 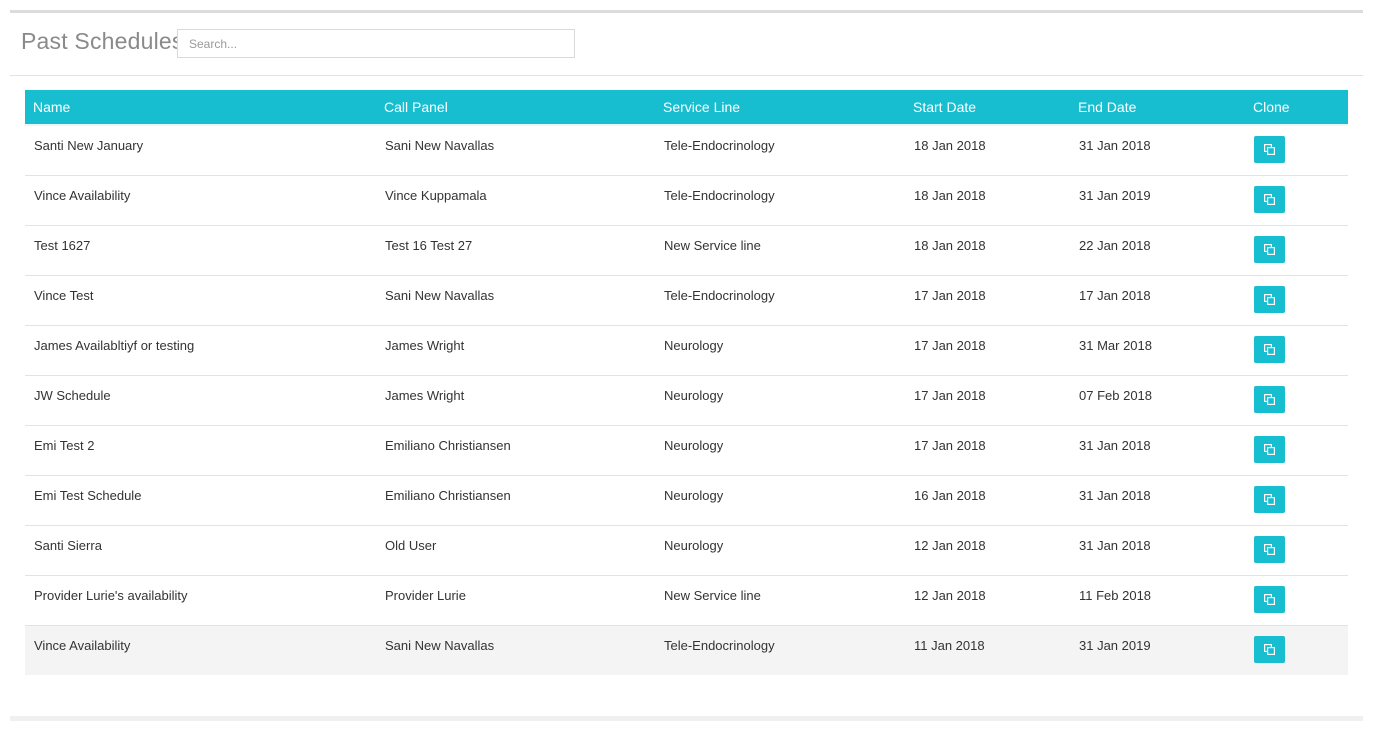 I want to click on cell-name: Emi Test 2, so click(x=64, y=445).